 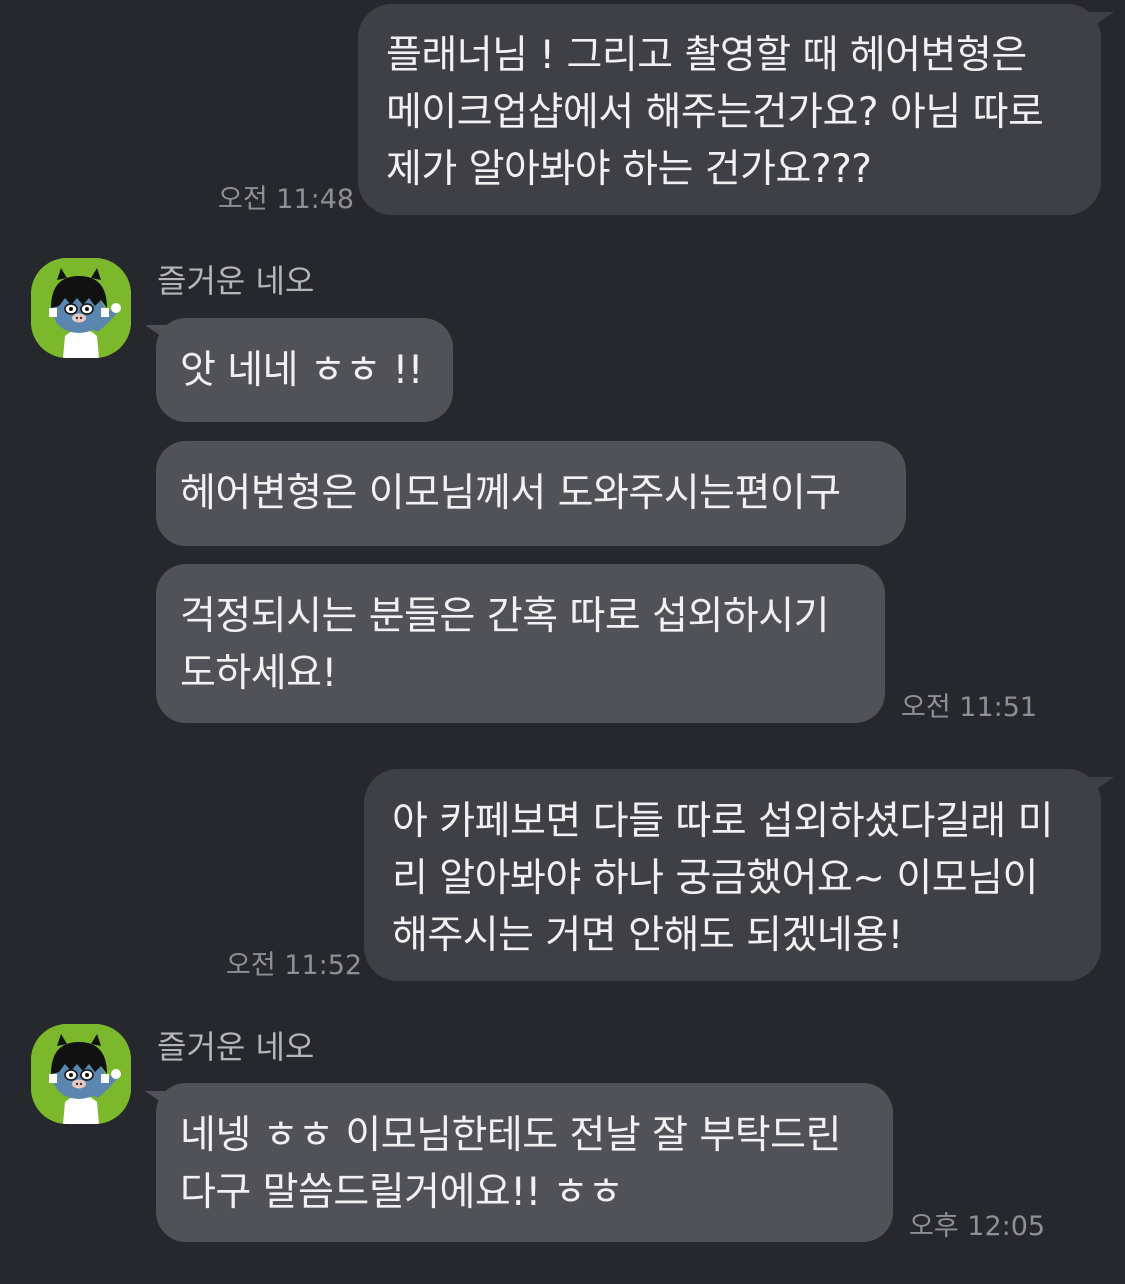 I want to click on message-time: 오전 11:52, so click(x=294, y=965).